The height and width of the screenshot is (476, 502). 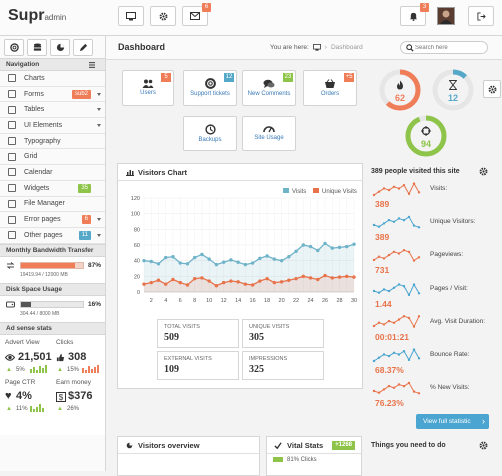 What do you see at coordinates (142, 47) in the screenshot?
I see `page-title: Dashboard` at bounding box center [142, 47].